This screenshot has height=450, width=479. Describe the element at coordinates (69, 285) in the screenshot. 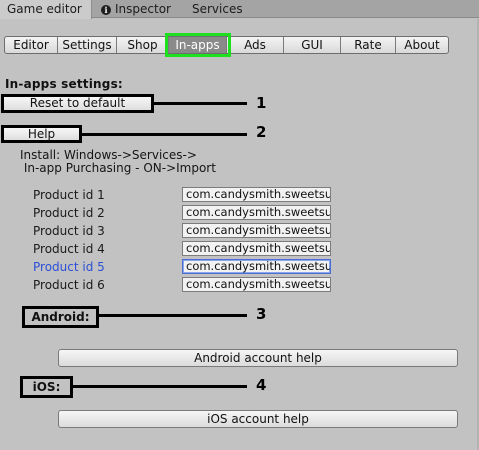

I see `product-id-6-label: Product id 6` at that location.